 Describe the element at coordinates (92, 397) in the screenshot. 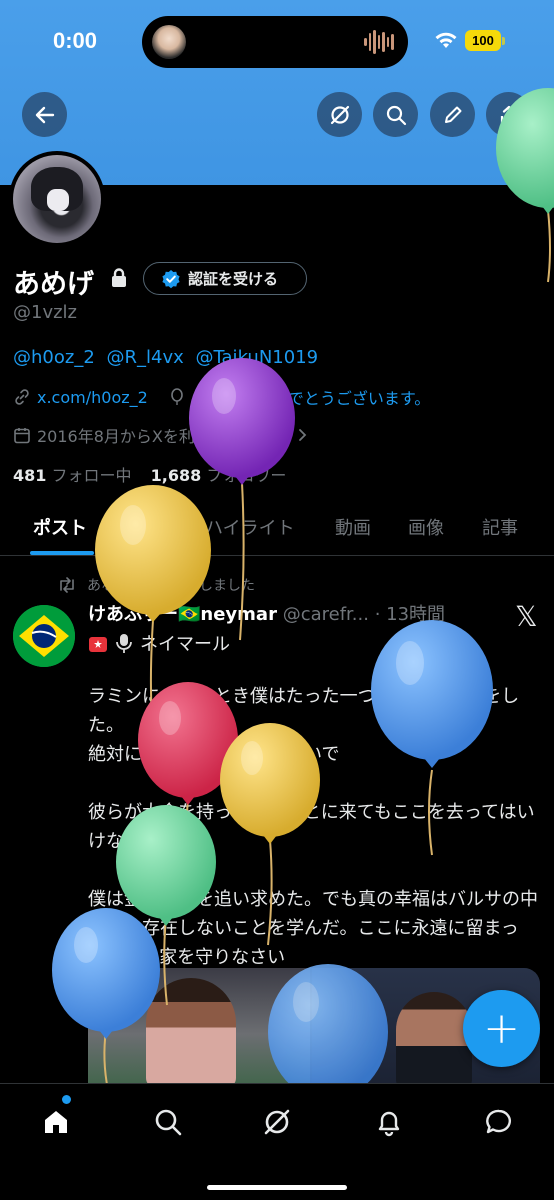

I see `website-link: x.com/h0oz_2` at that location.